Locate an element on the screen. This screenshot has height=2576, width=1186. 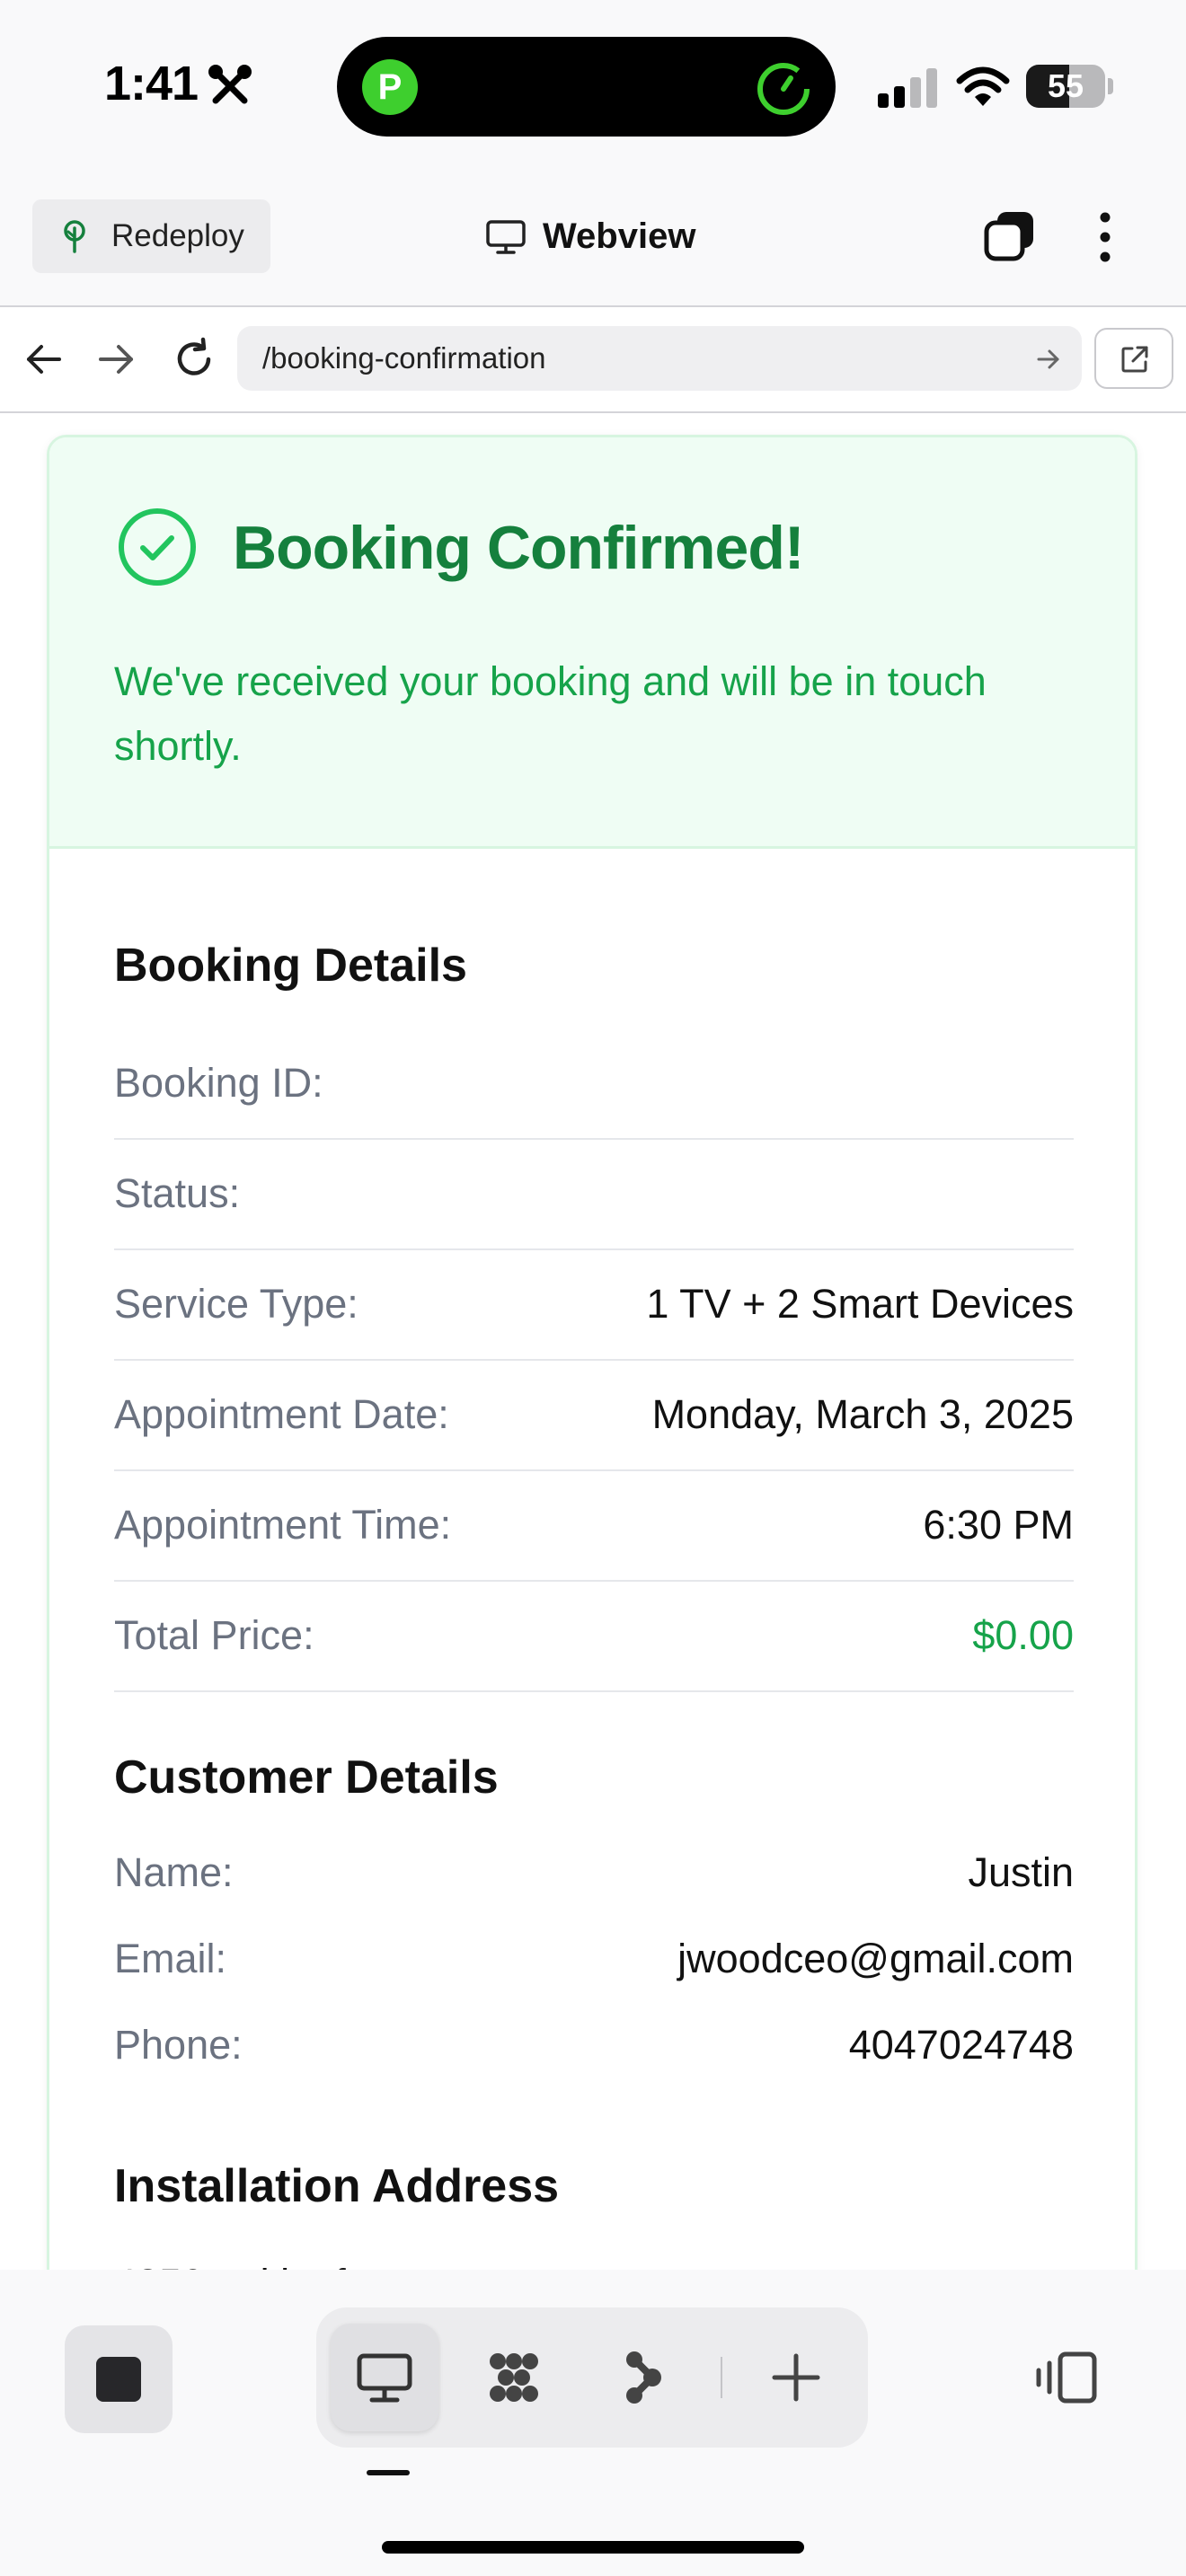
dots-grid-icon is located at coordinates (514, 2377).